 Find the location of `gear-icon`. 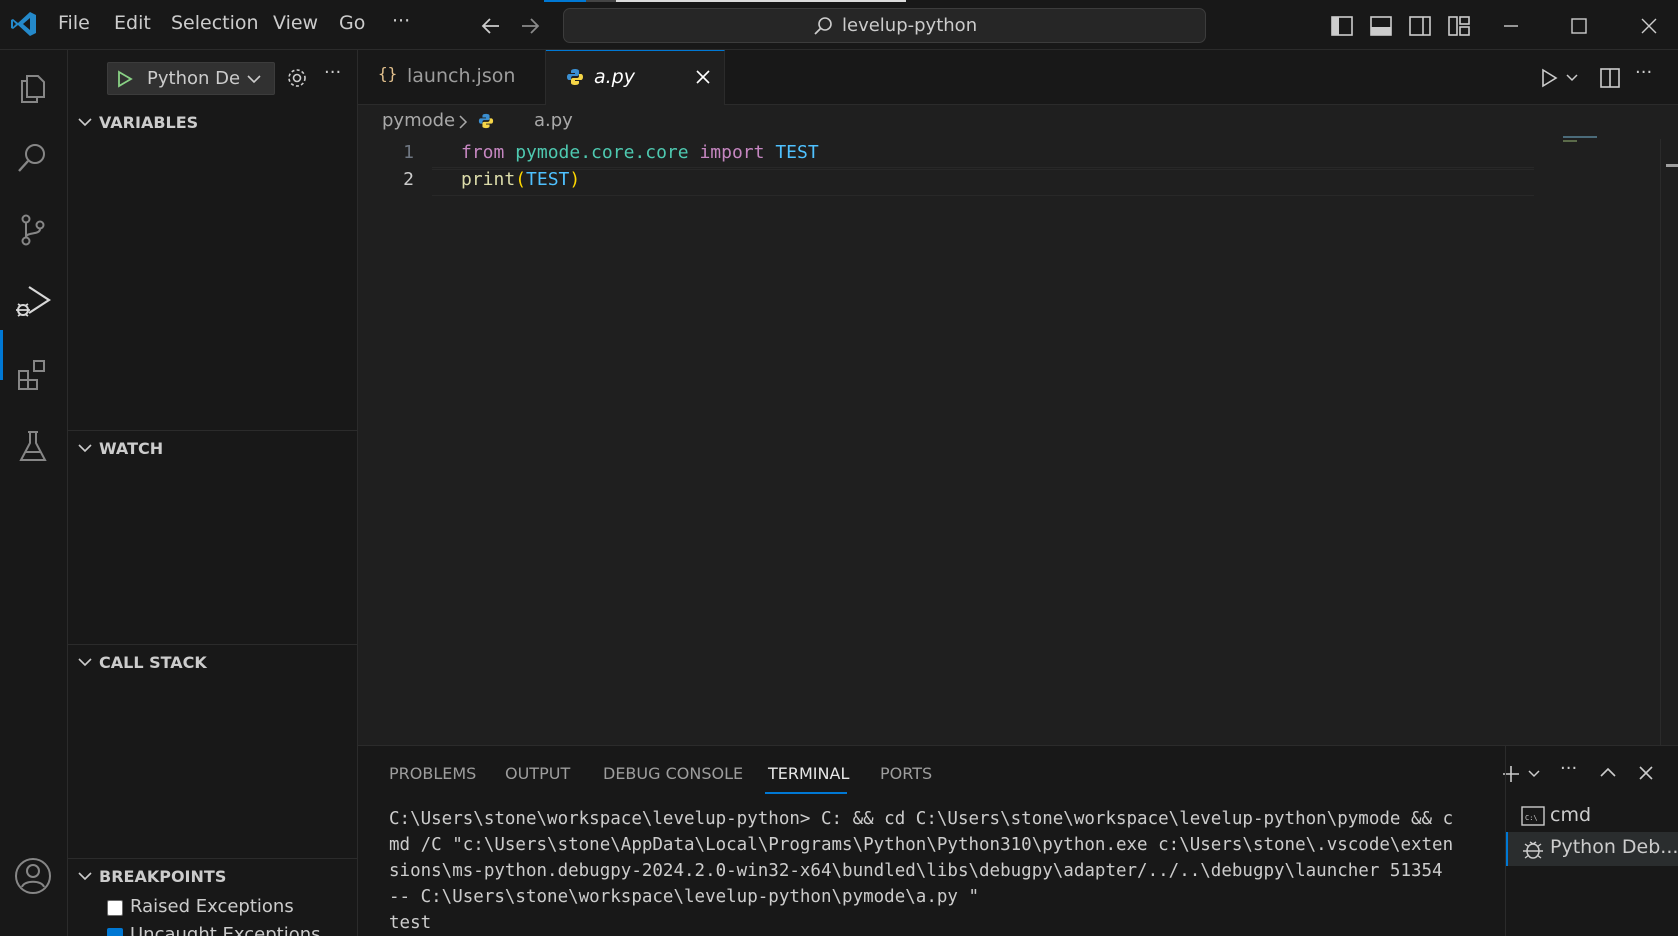

gear-icon is located at coordinates (297, 78).